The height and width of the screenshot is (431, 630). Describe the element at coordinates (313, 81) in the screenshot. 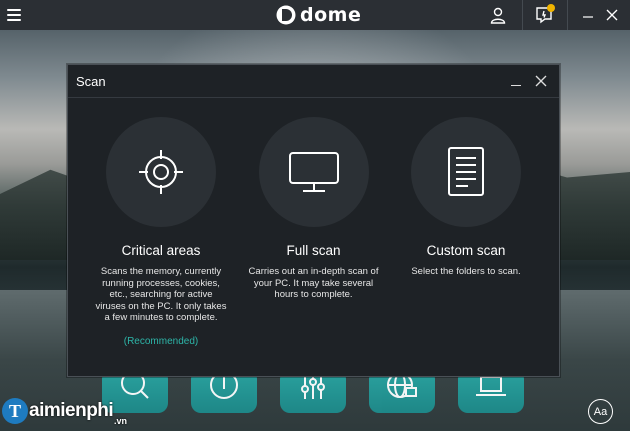

I see `dialog-header: Scan` at that location.